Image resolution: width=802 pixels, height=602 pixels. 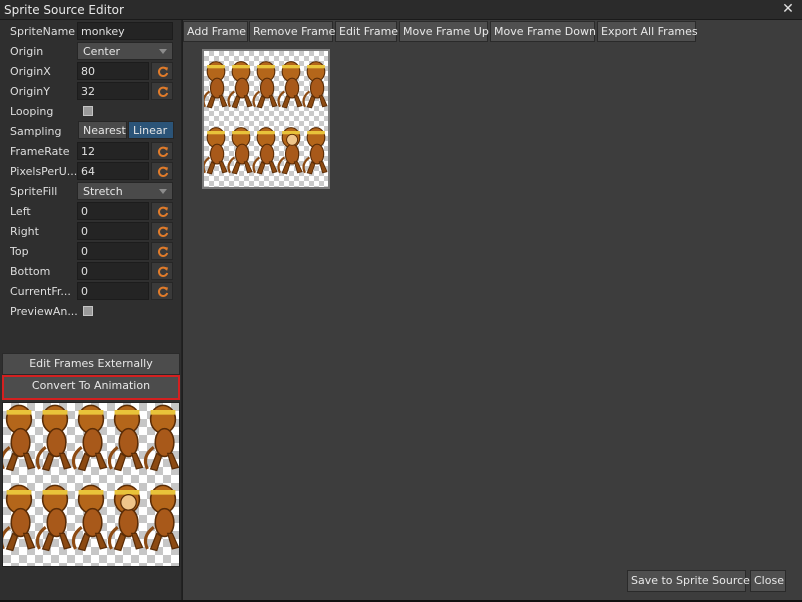 What do you see at coordinates (151, 130) in the screenshot?
I see `sampling-linear-button: Linear` at bounding box center [151, 130].